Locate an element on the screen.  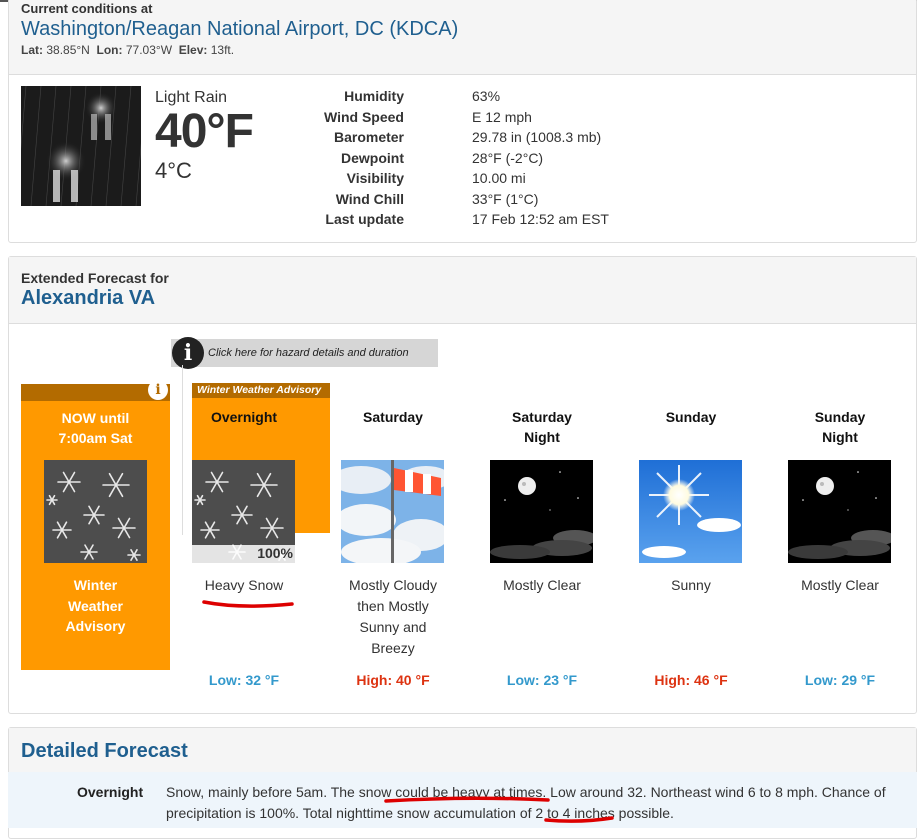
red-underline-annotations is located at coordinates (408, 711).